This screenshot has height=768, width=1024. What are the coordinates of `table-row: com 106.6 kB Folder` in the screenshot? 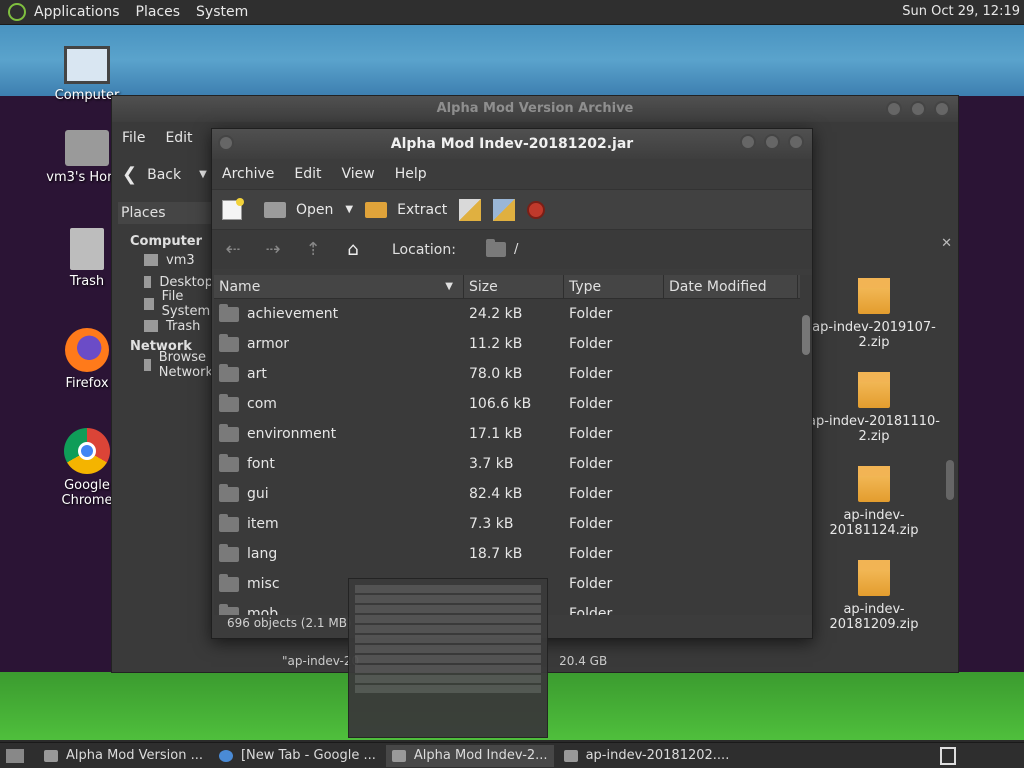 It's located at (512, 404).